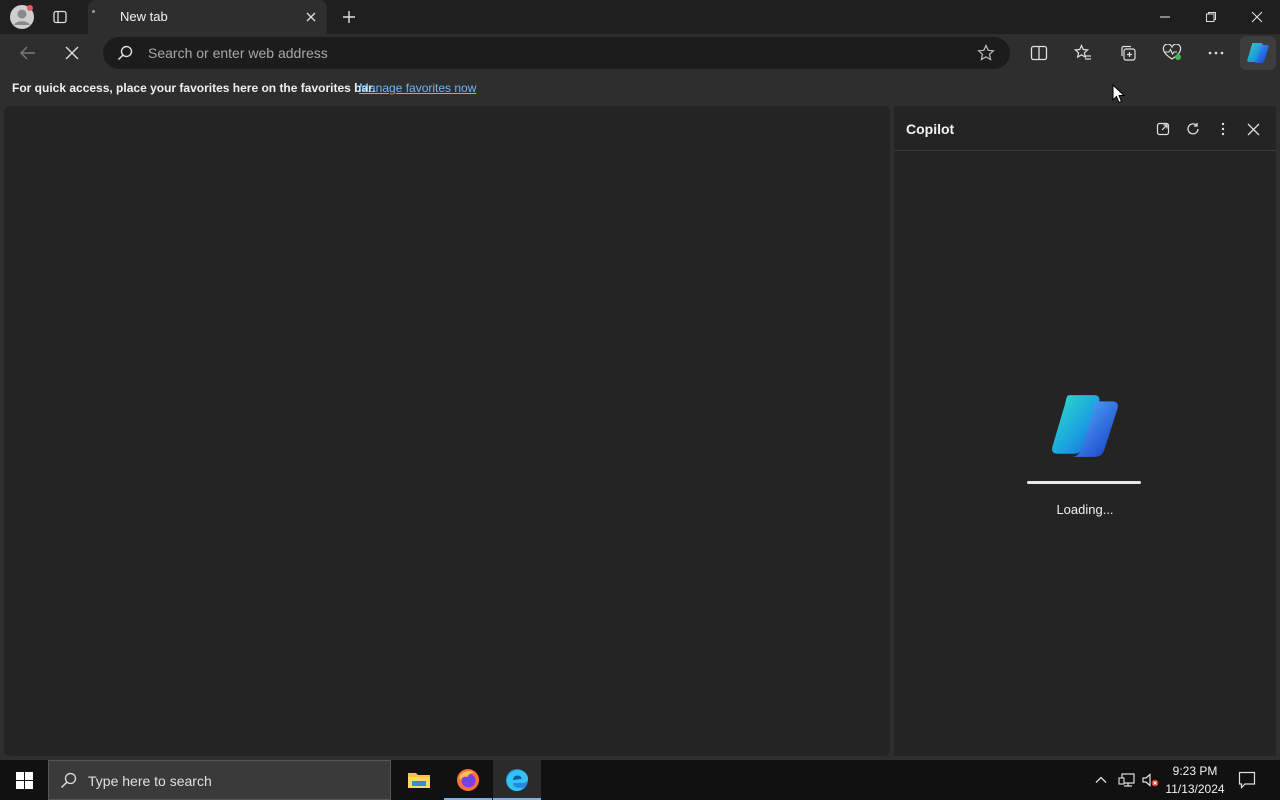 This screenshot has width=1280, height=800. Describe the element at coordinates (1118, 94) in the screenshot. I see `mouse-cursor-icon` at that location.